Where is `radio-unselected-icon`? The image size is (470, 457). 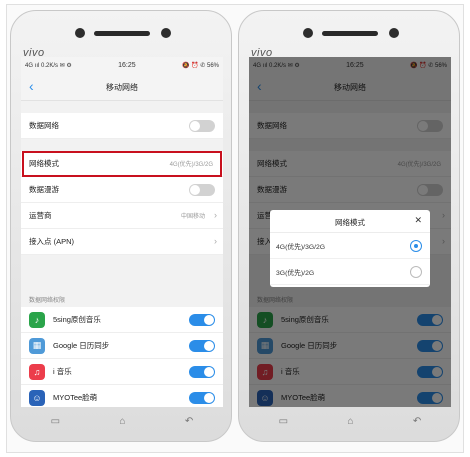 radio-unselected-icon is located at coordinates (416, 272).